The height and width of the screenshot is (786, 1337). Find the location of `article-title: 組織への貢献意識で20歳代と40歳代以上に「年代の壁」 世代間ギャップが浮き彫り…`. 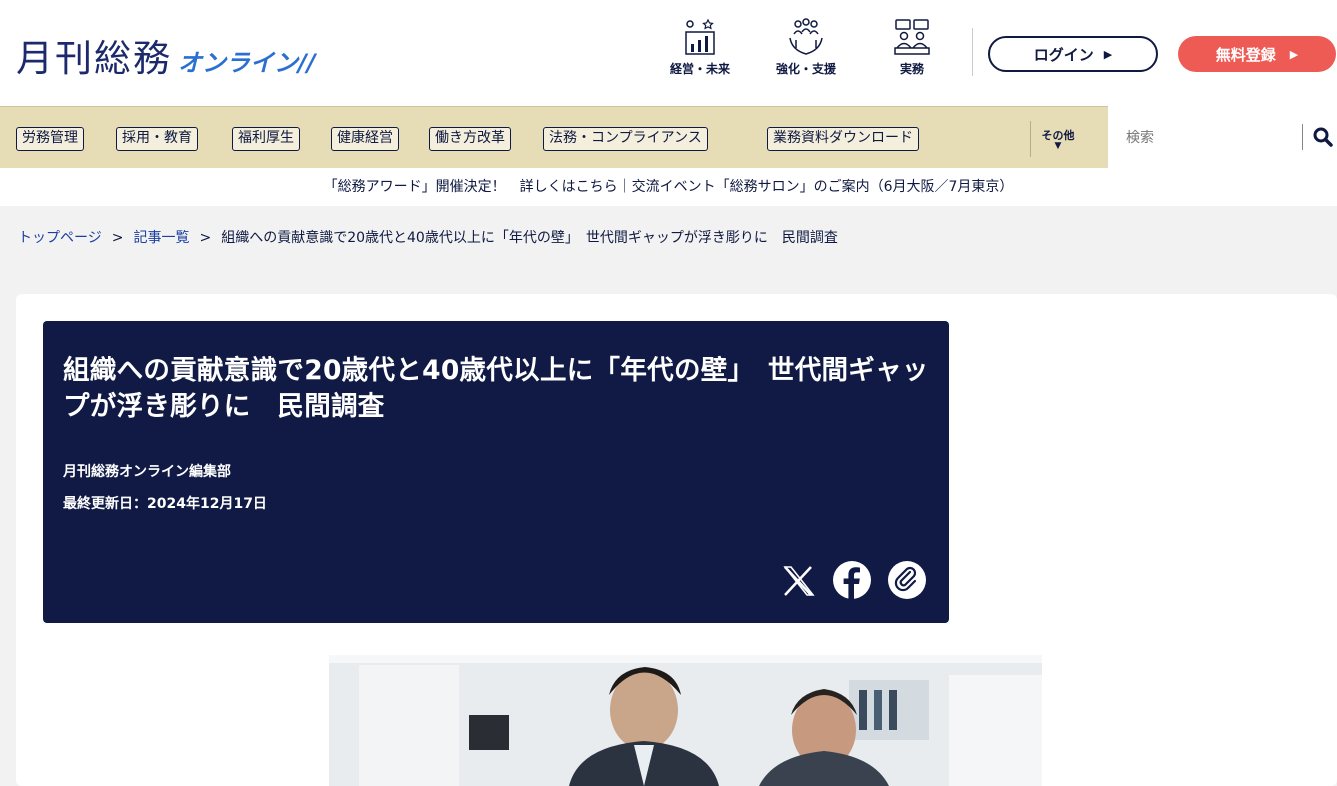

article-title: 組織への貢献意識で20歳代と40歳代以上に「年代の壁」 世代間ギャップが浮き彫り… is located at coordinates (496, 388).